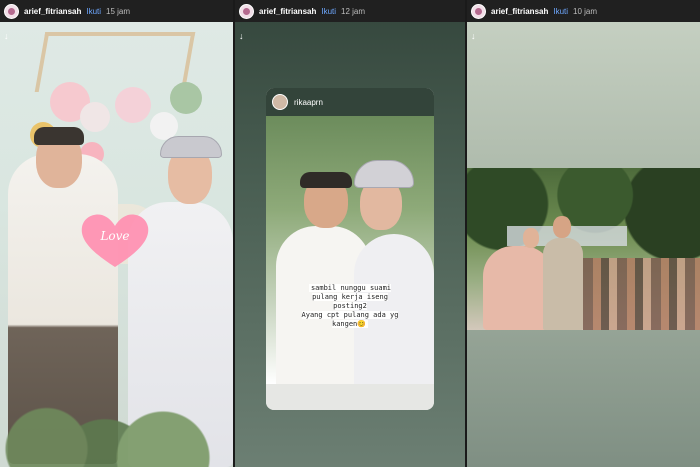 This screenshot has height=467, width=700. What do you see at coordinates (353, 11) in the screenshot?
I see `post-time: 12 jam` at bounding box center [353, 11].